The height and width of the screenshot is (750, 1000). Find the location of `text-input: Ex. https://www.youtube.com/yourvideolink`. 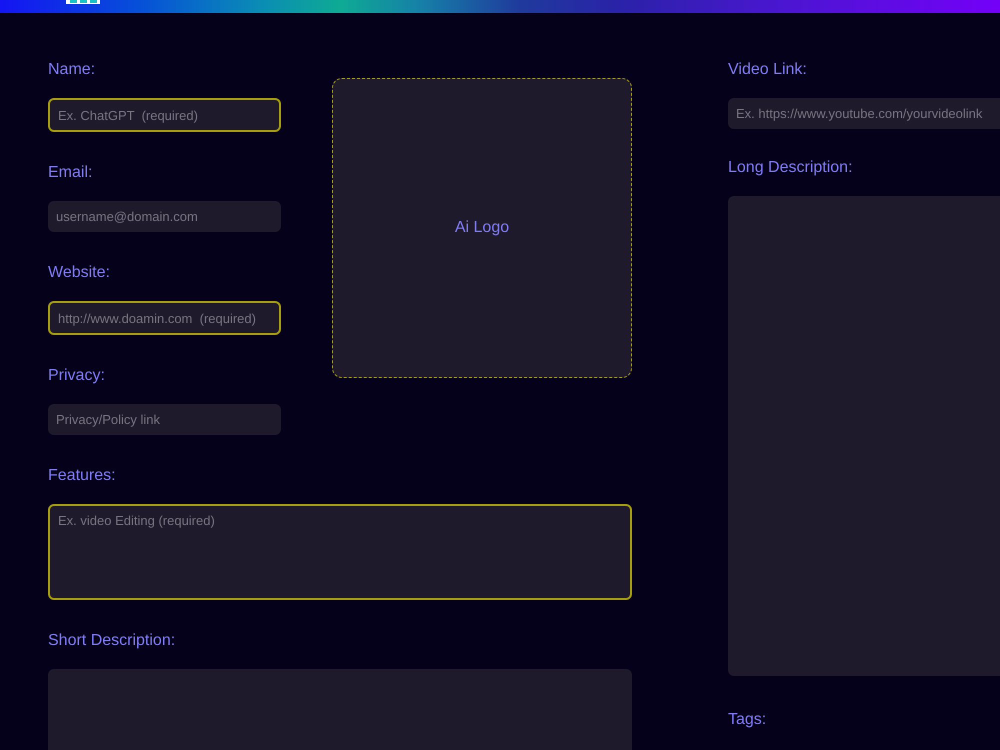

text-input: Ex. https://www.youtube.com/yourvideolink is located at coordinates (864, 113).